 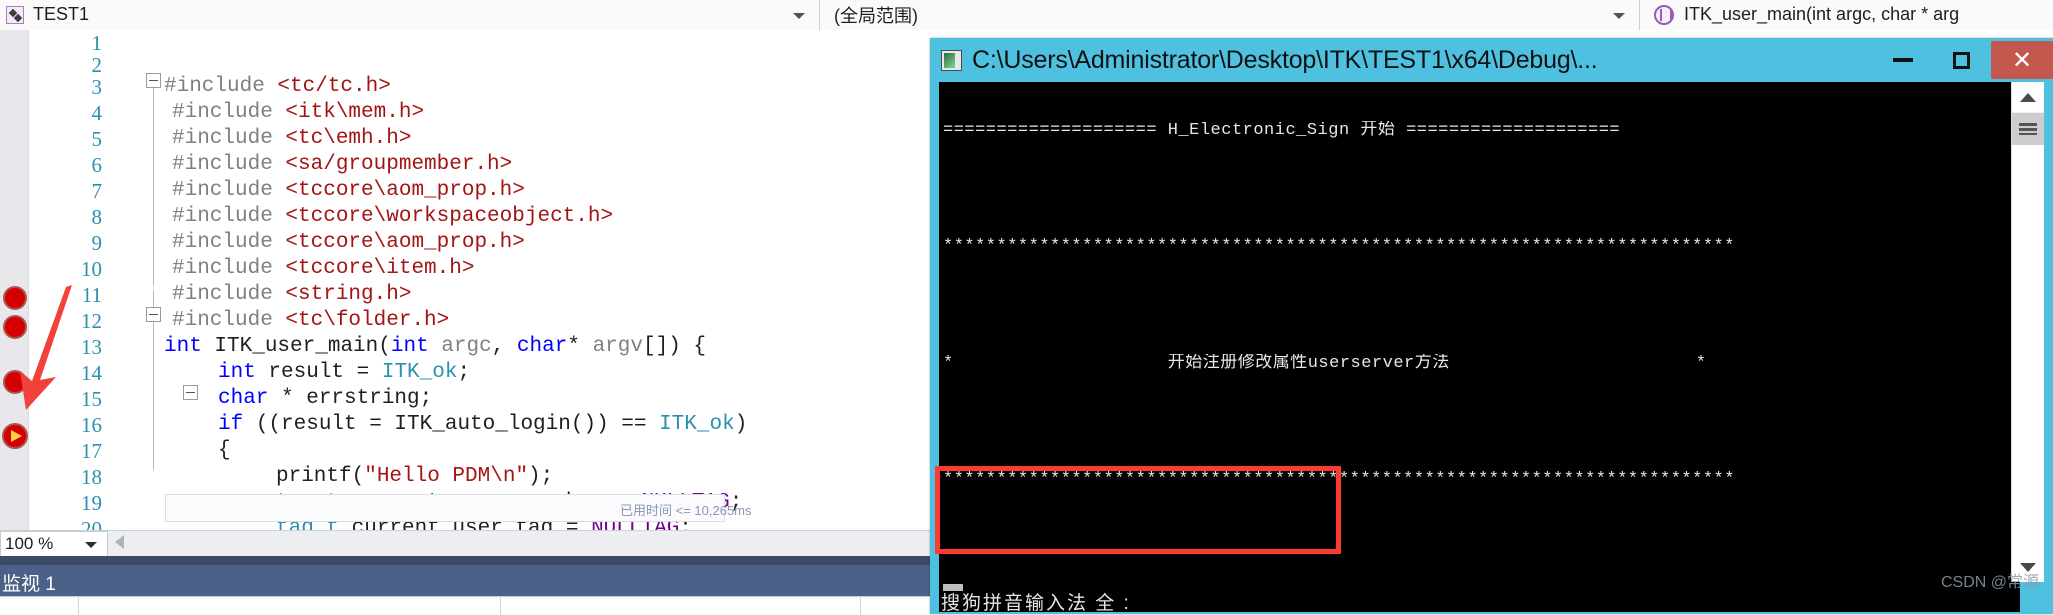 I want to click on code-line-text: #include <tc/tc.h>, so click(x=277, y=86).